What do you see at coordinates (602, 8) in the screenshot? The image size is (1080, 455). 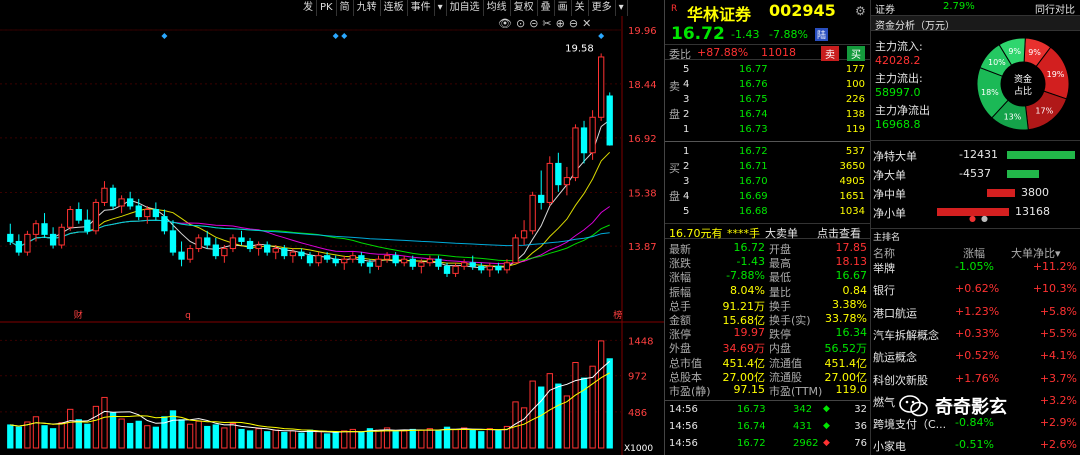 I see `toolbar-item: 更多` at bounding box center [602, 8].